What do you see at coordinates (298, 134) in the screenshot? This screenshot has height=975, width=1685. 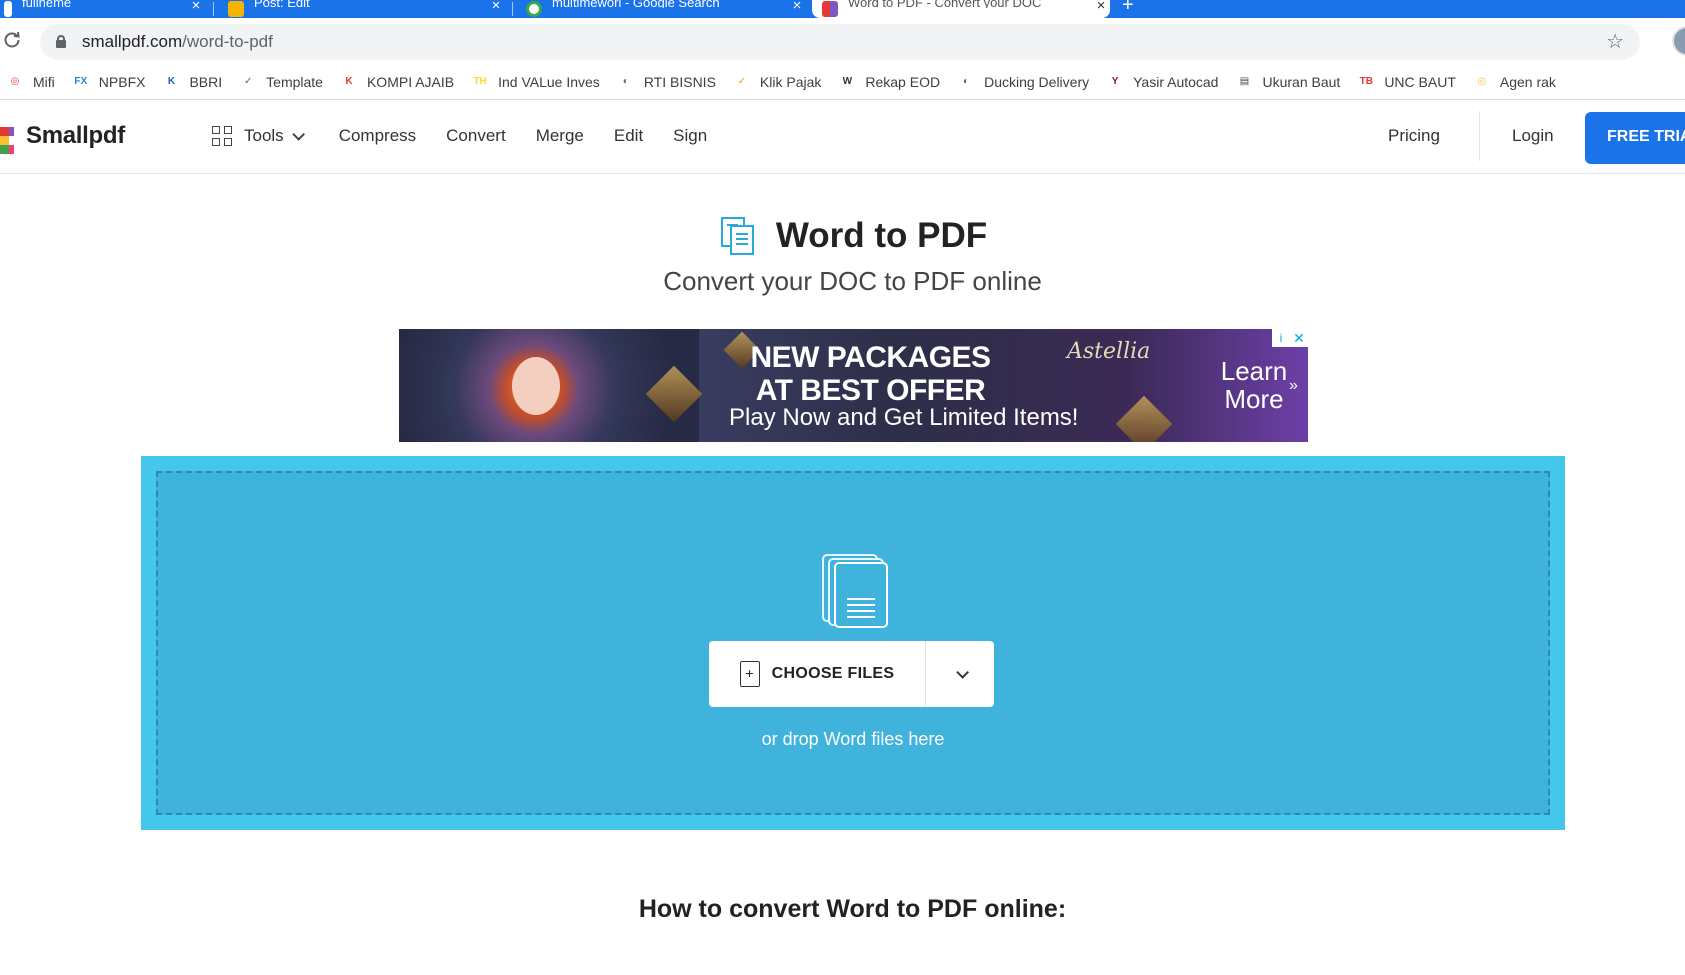 I see `chevron-down-icon` at bounding box center [298, 134].